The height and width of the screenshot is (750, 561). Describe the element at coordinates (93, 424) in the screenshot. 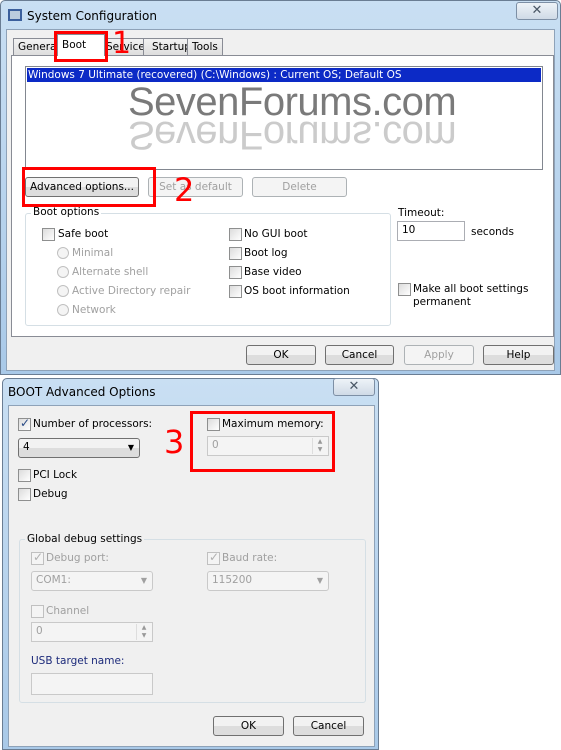

I see `num-processors-label: Number of processors:` at that location.